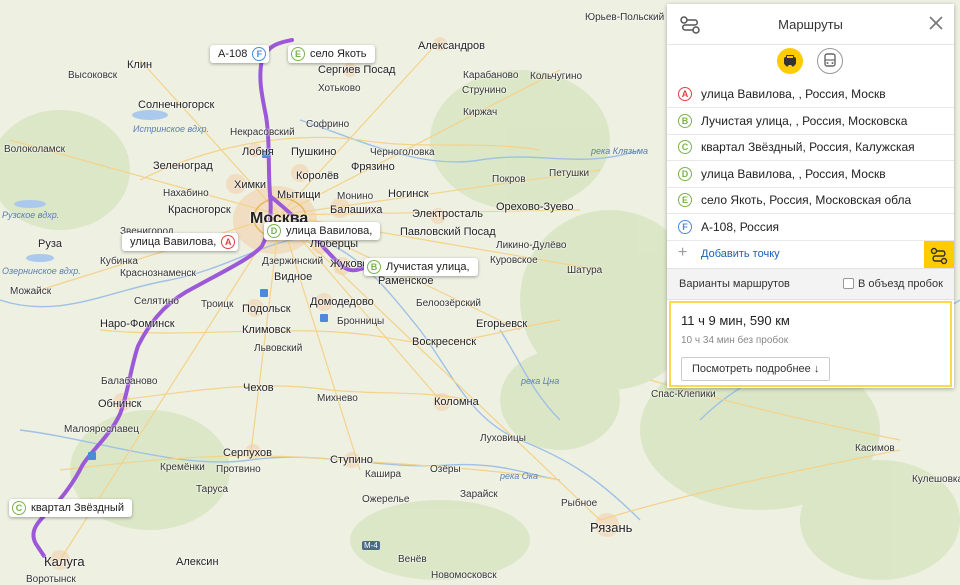 The height and width of the screenshot is (585, 960). What do you see at coordinates (810, 256) in the screenshot?
I see `add-point-row: + Добавить точку` at bounding box center [810, 256].